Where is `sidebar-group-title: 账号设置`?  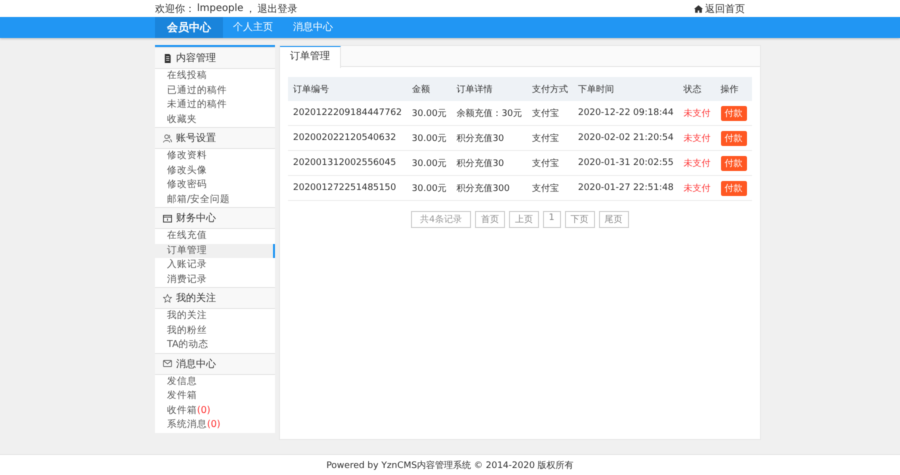
sidebar-group-title: 账号设置 is located at coordinates (196, 138).